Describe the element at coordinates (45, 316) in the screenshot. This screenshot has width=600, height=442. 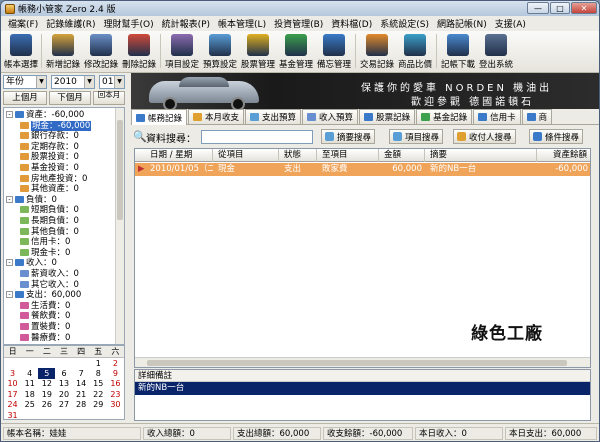
I see `tree-item: 餐飲費：0` at that location.